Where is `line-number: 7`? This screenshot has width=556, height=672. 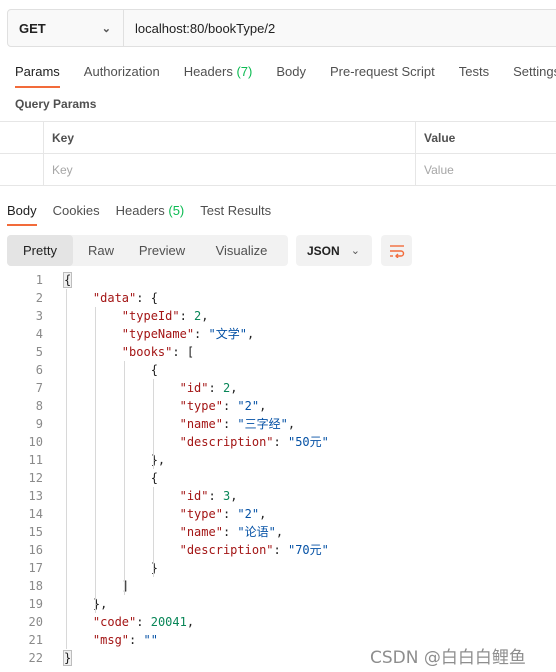 line-number: 7 is located at coordinates (39, 388).